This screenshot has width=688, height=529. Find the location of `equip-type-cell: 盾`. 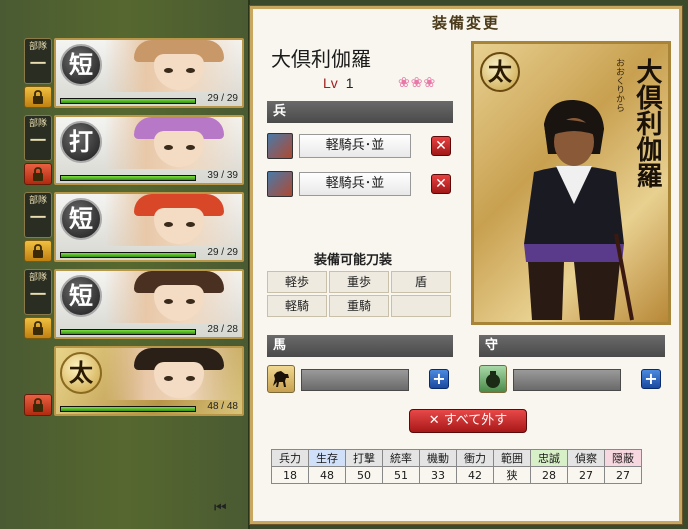

equip-type-cell: 盾 is located at coordinates (421, 282).